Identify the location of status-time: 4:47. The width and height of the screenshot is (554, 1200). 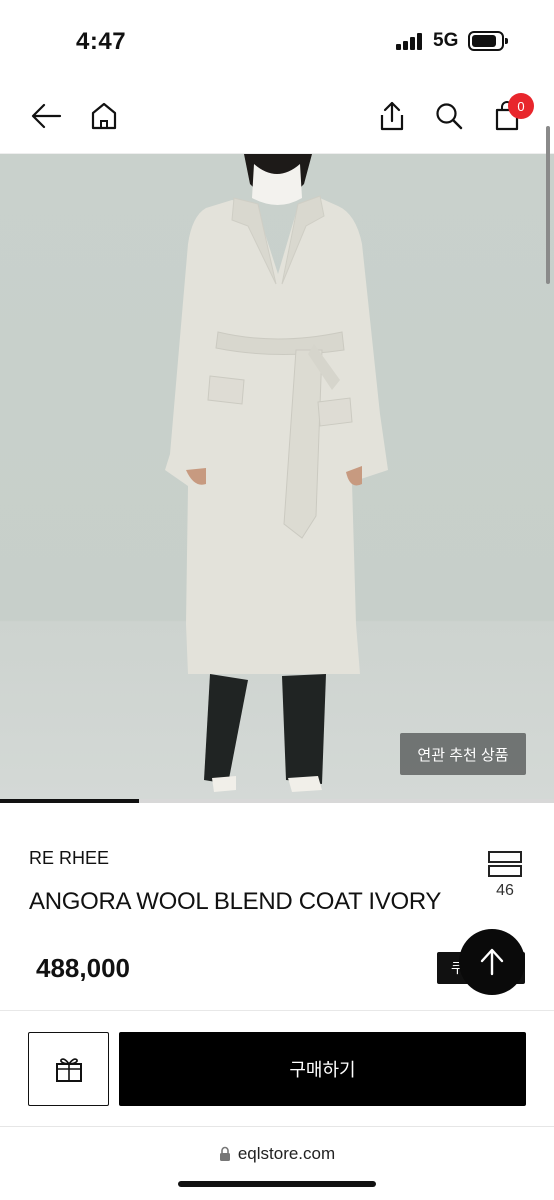
(101, 41).